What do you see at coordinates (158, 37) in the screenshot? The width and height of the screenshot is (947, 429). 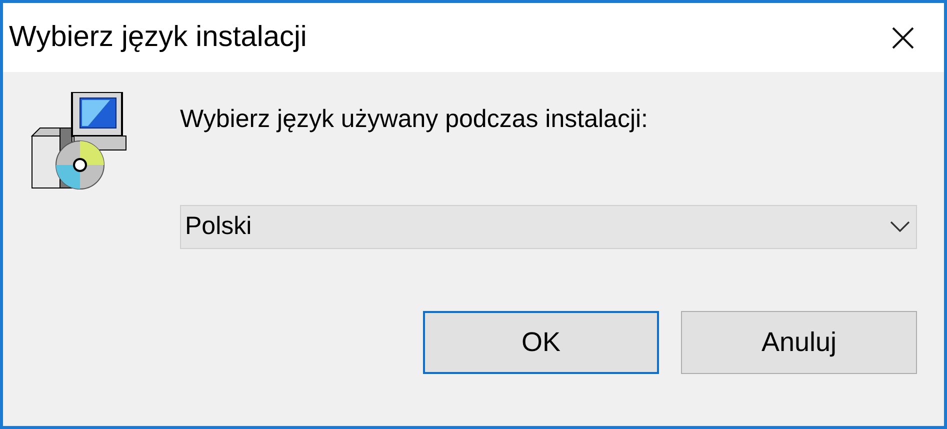 I see `window-title: Wybierz język instalacji` at bounding box center [158, 37].